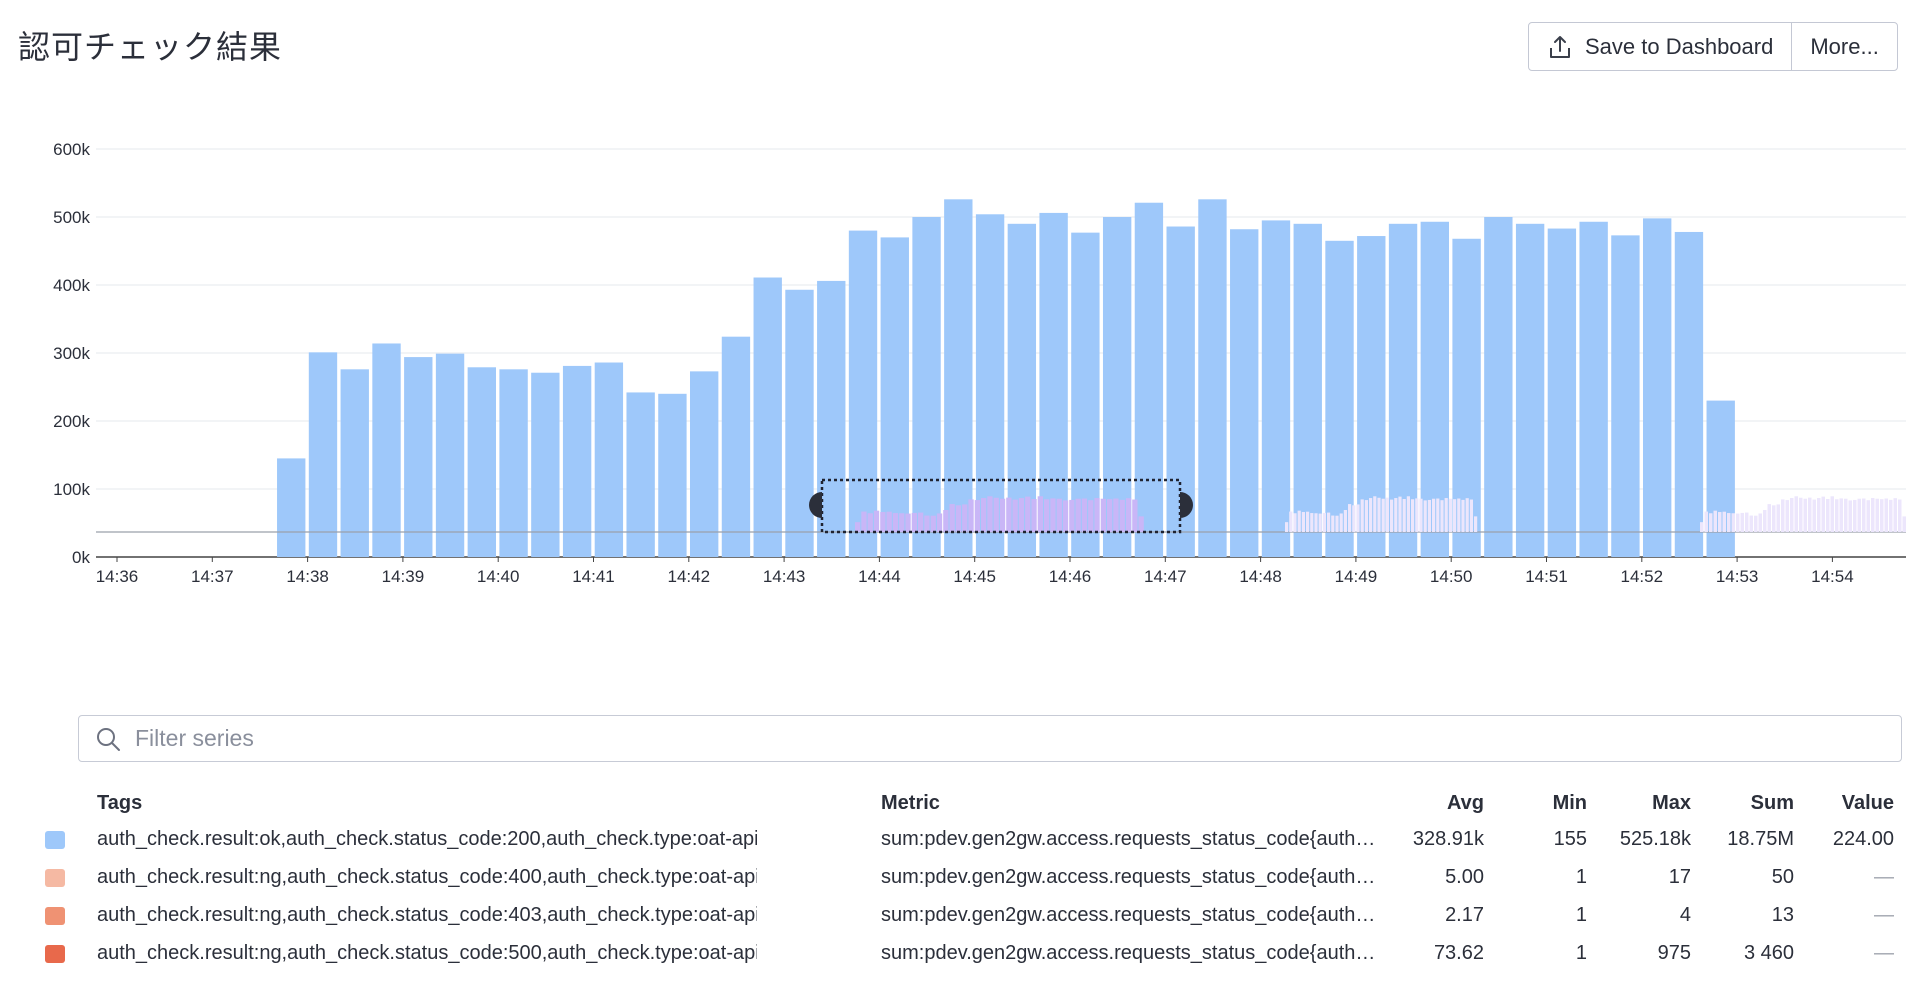 The image size is (1920, 985). What do you see at coordinates (498, 576) in the screenshot?
I see `x-tick-label: 14:40` at bounding box center [498, 576].